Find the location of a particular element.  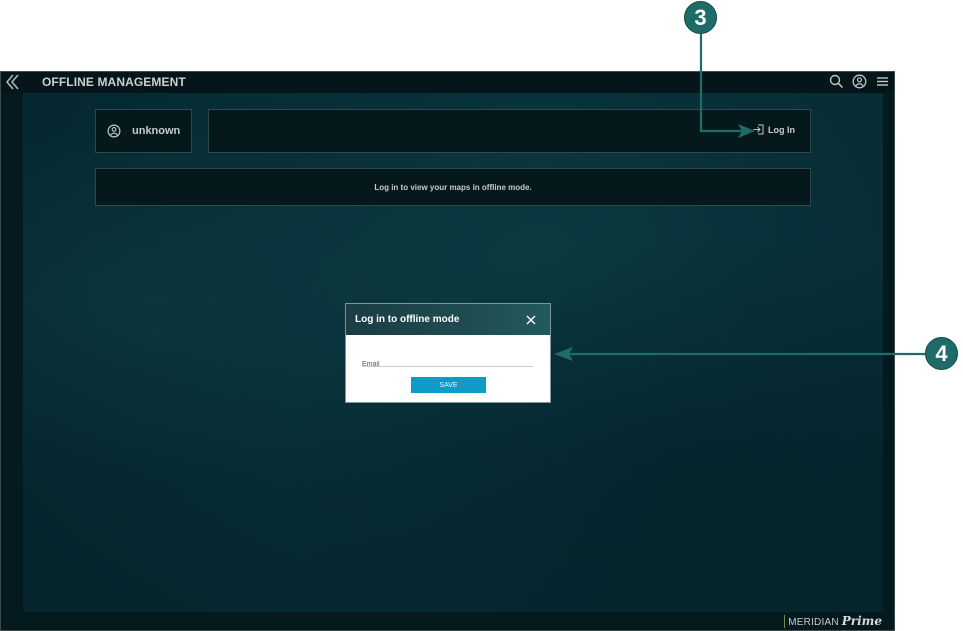

dialog-title: Log in to offline mode is located at coordinates (407, 319).